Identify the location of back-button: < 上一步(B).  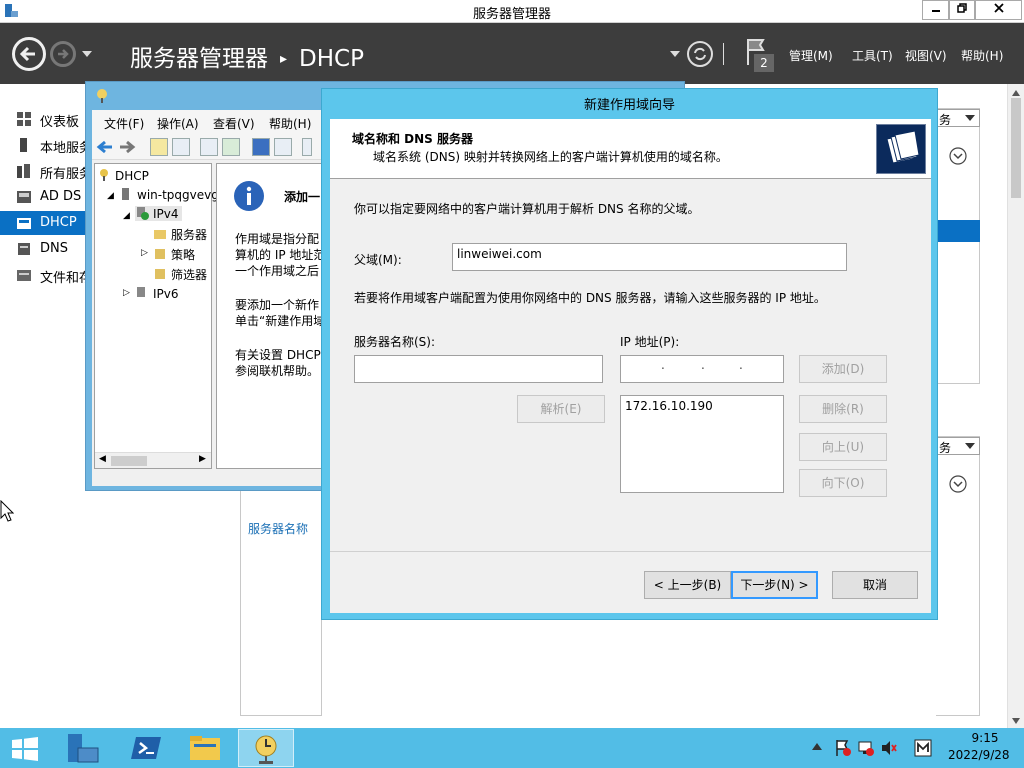
(687, 585).